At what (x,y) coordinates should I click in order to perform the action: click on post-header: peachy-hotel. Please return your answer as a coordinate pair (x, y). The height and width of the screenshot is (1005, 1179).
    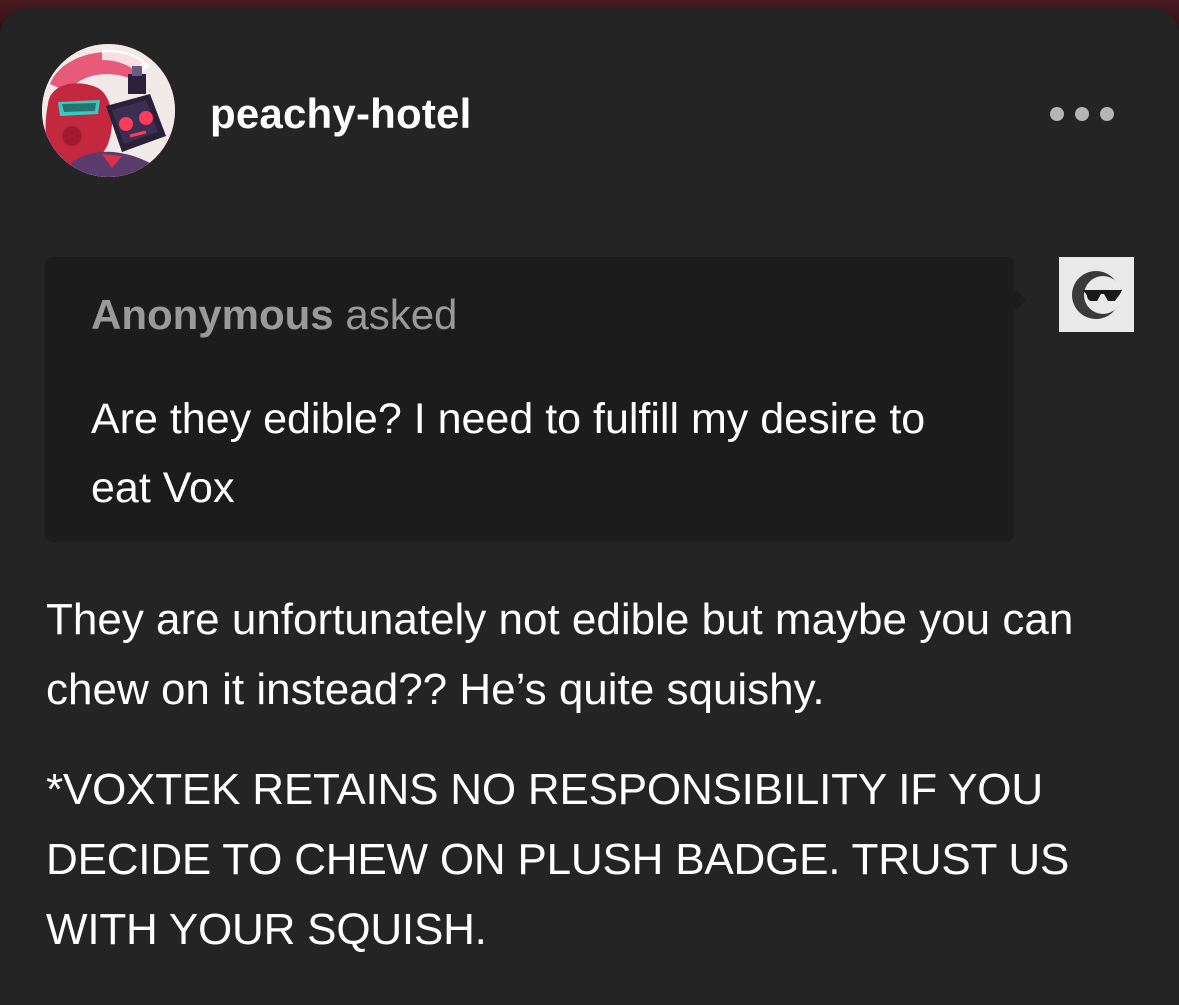
    Looking at the image, I should click on (589, 111).